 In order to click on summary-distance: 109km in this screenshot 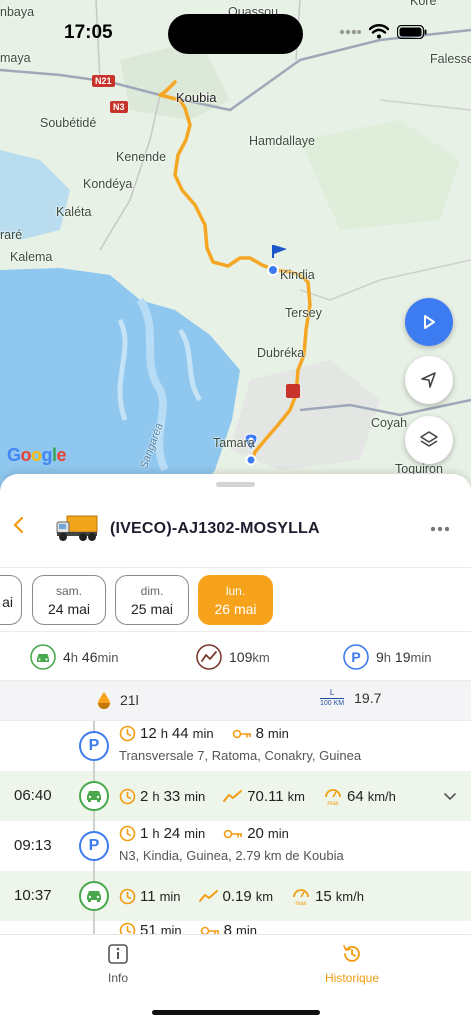, I will do `click(233, 657)`.